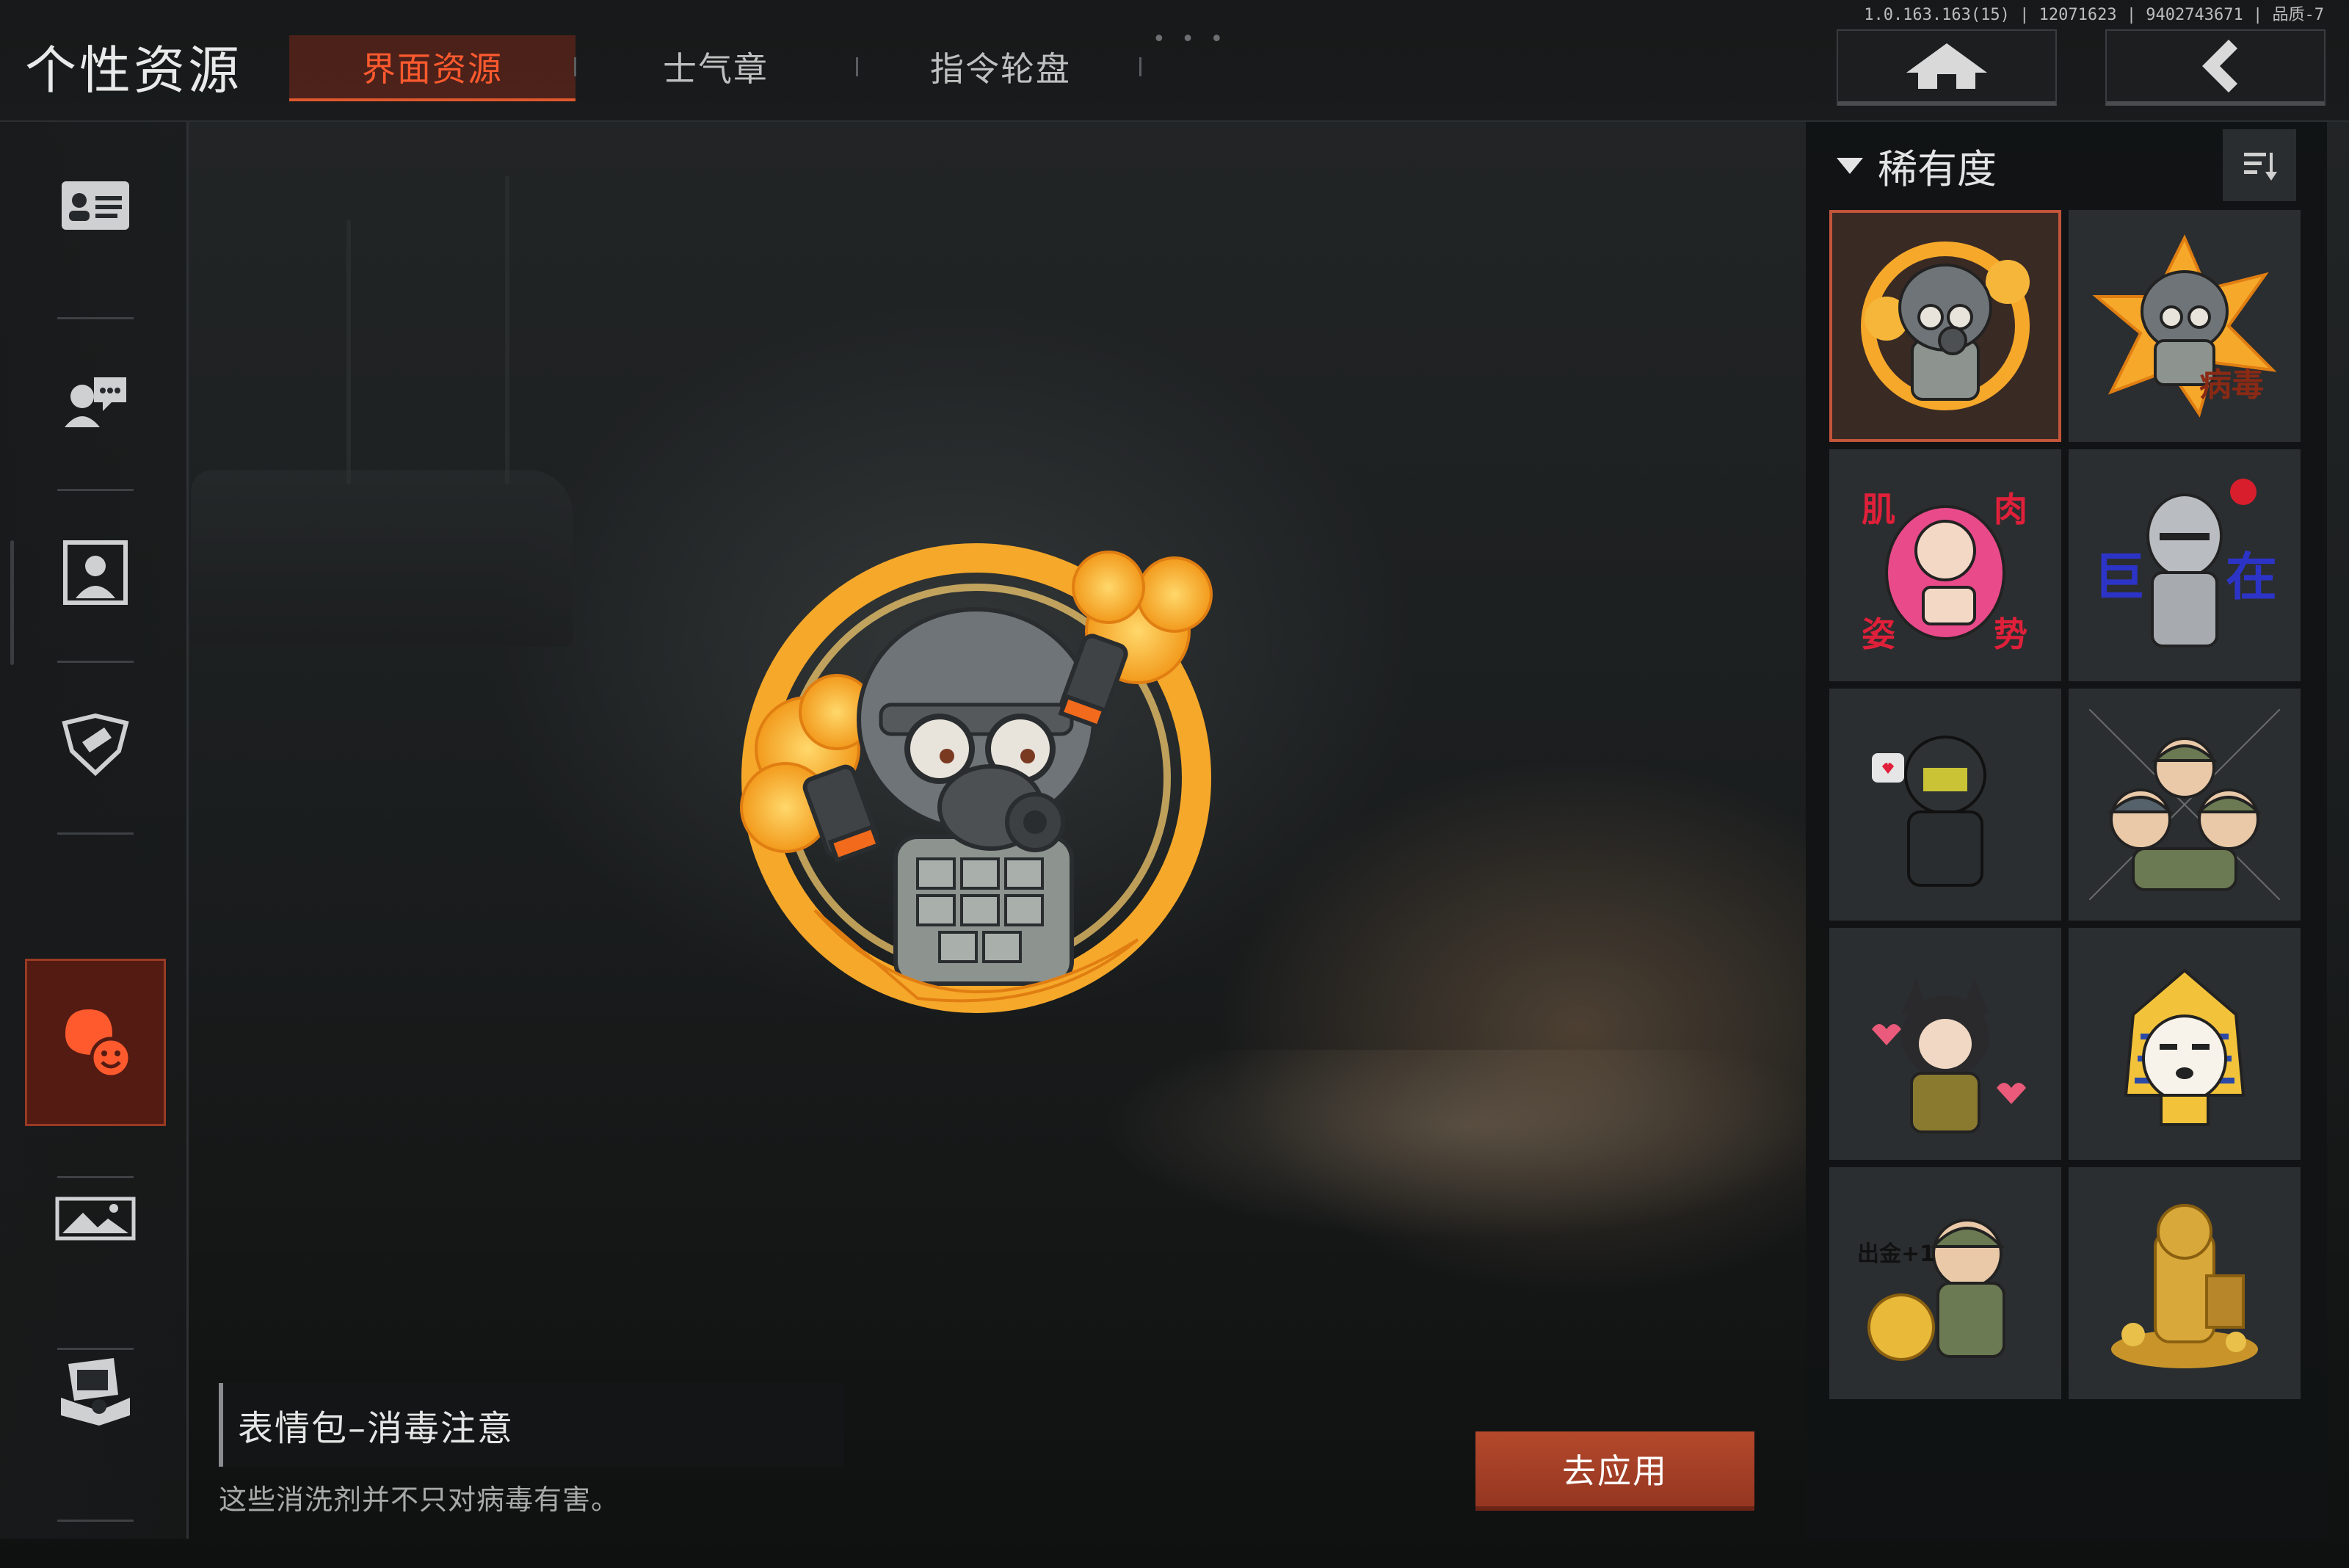 The width and height of the screenshot is (2349, 1568). I want to click on tab-interface-resources: 界面资源, so click(432, 68).